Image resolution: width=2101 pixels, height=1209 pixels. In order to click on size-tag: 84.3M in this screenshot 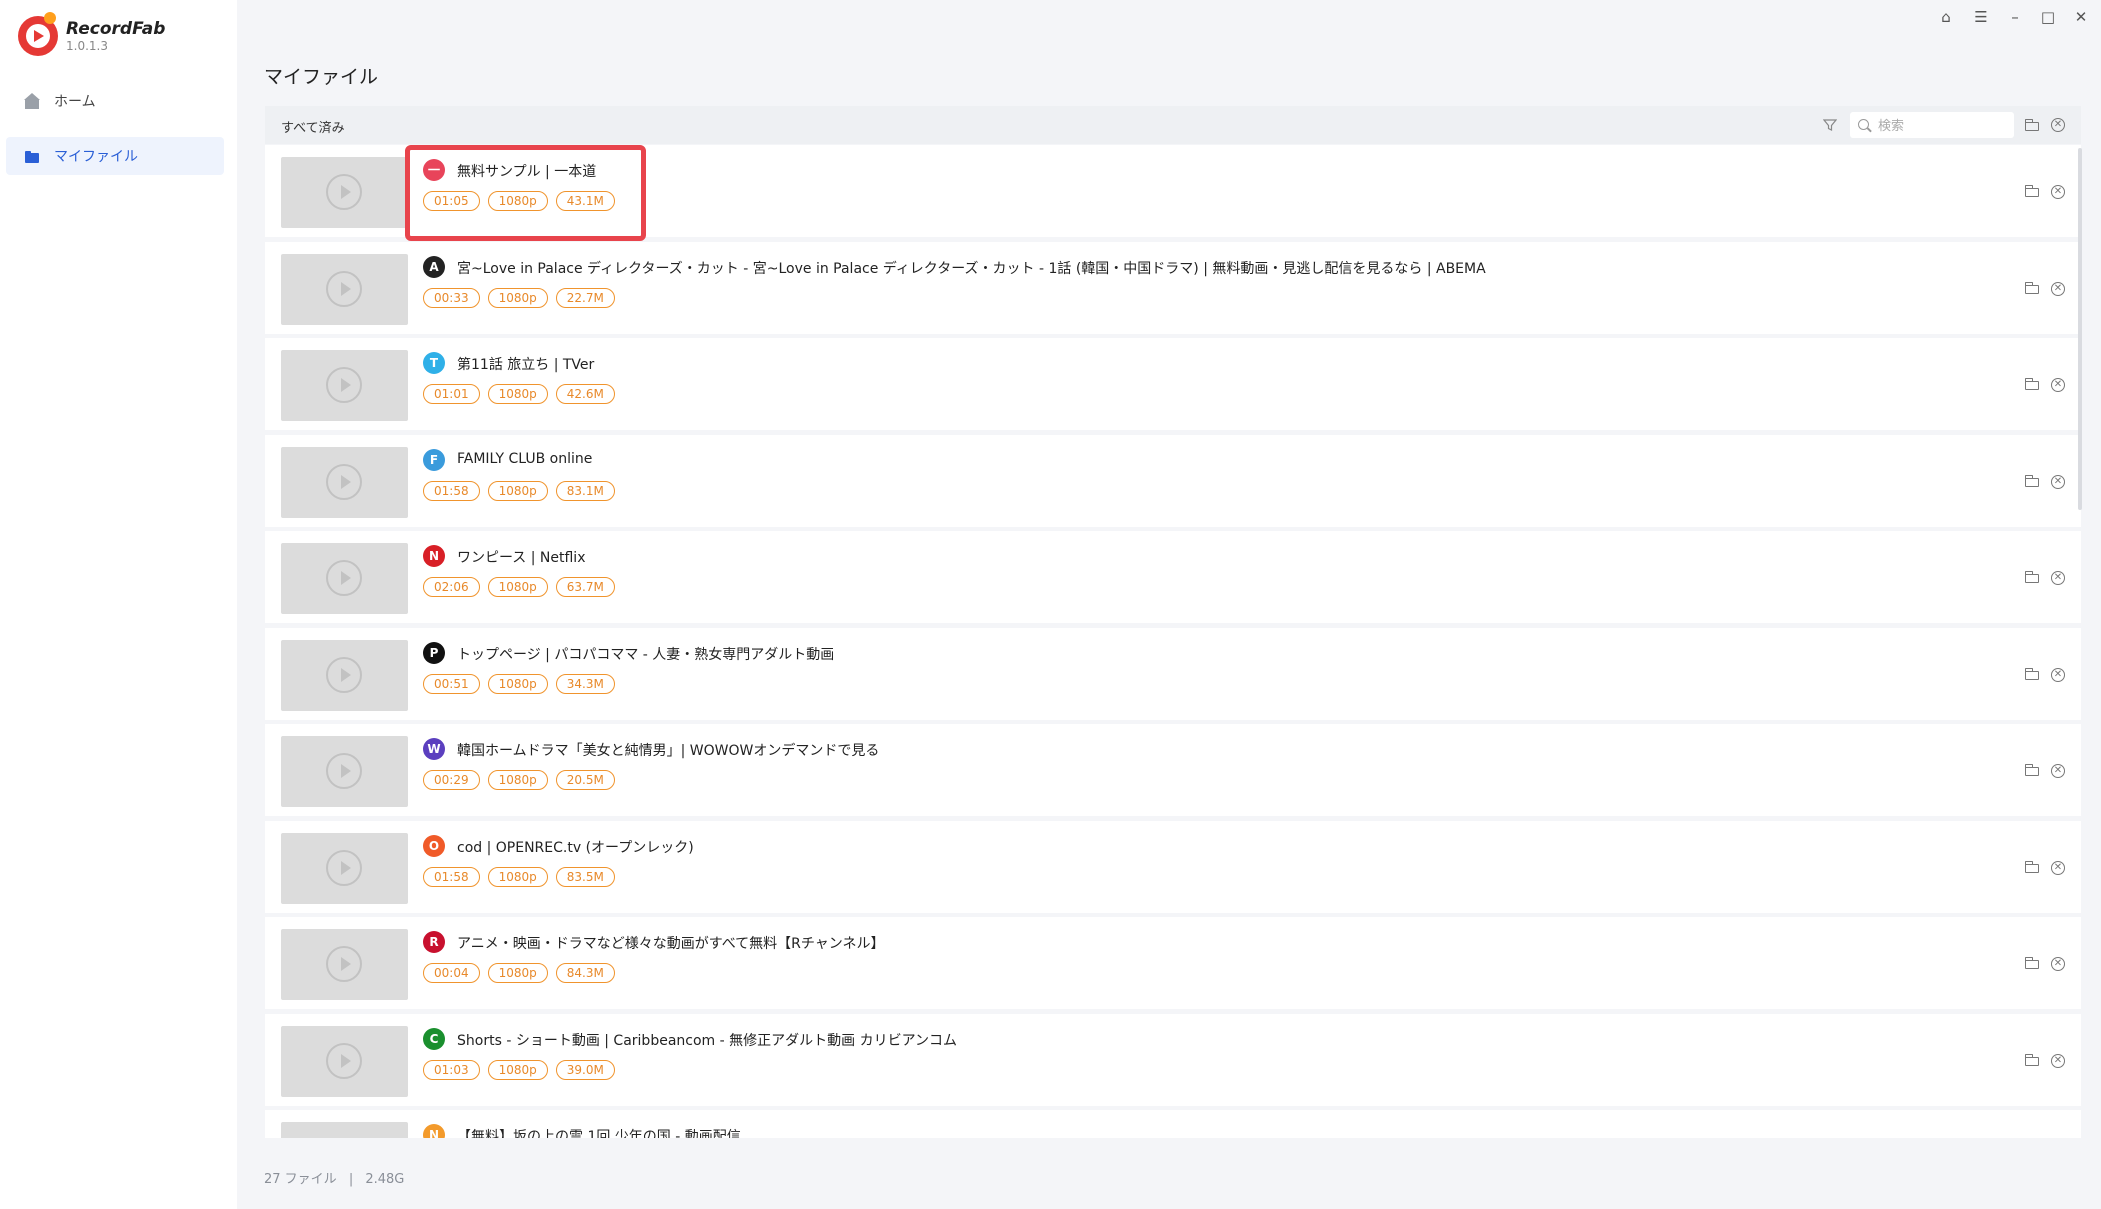, I will do `click(585, 973)`.